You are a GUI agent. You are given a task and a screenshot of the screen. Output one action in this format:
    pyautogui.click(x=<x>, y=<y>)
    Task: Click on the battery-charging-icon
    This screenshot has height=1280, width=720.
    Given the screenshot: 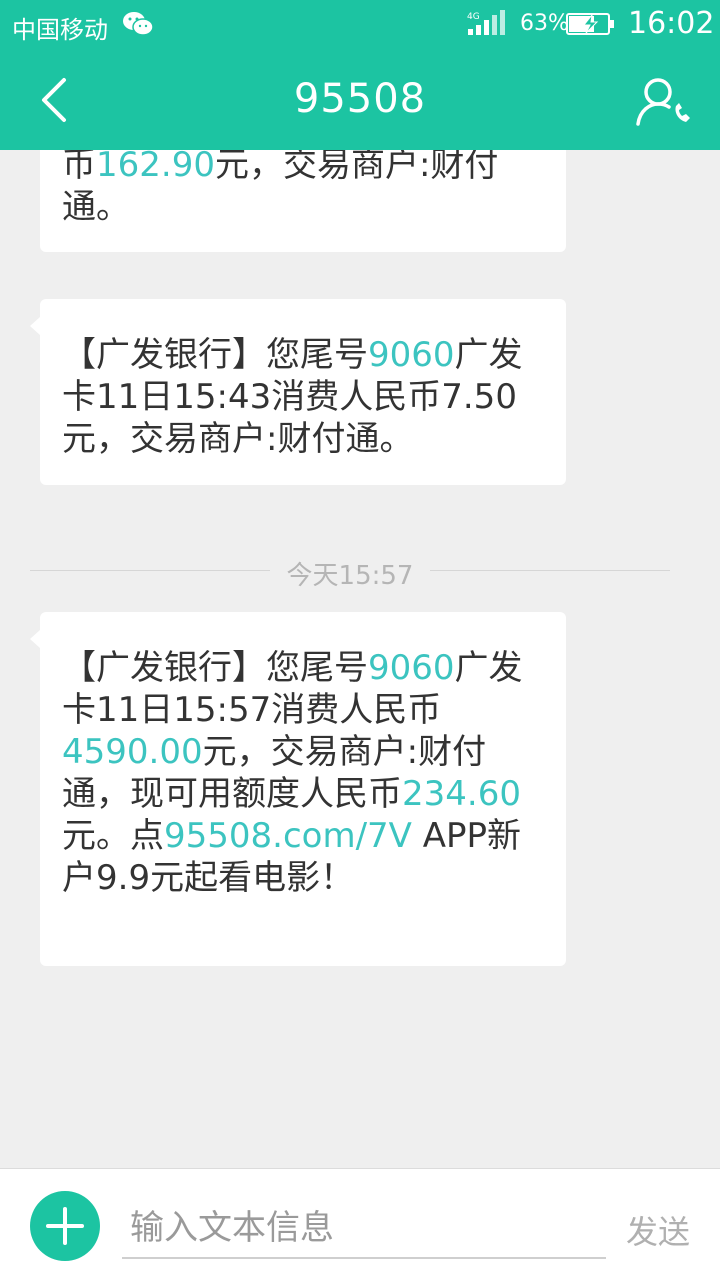 What is the action you would take?
    pyautogui.click(x=590, y=24)
    